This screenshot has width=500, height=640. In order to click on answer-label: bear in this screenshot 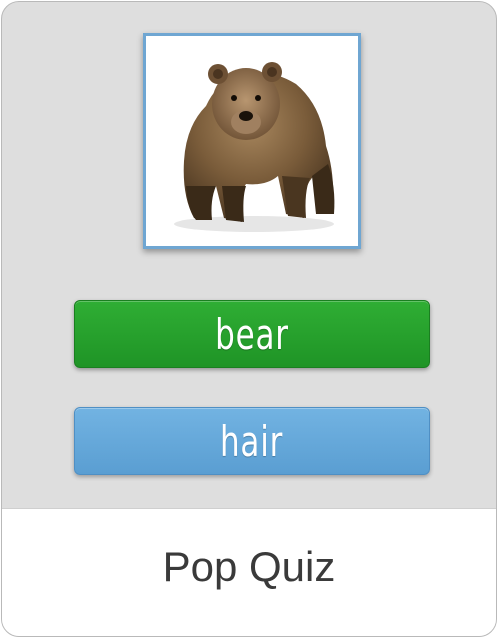, I will do `click(252, 334)`.